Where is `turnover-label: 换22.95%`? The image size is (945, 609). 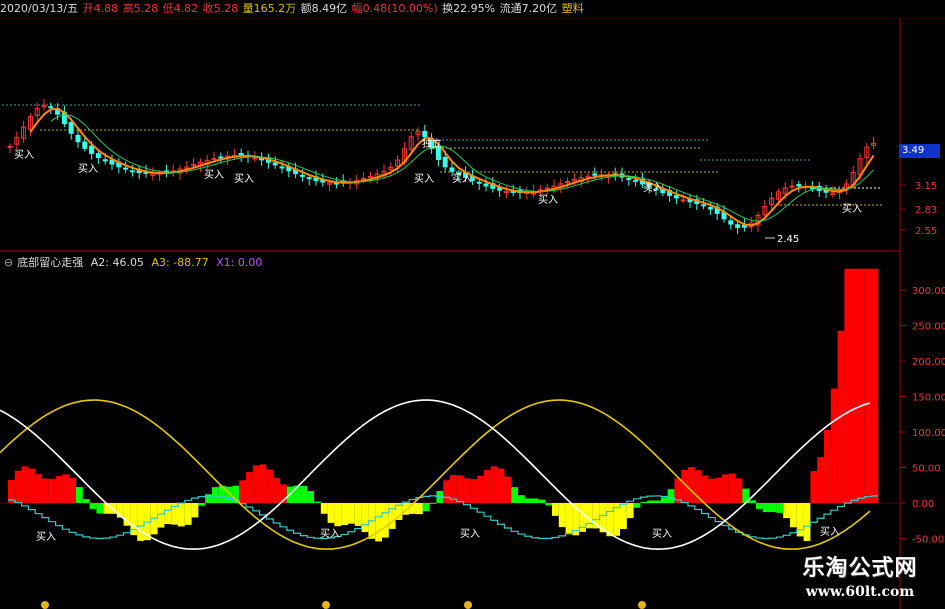 turnover-label: 换22.95% is located at coordinates (469, 8).